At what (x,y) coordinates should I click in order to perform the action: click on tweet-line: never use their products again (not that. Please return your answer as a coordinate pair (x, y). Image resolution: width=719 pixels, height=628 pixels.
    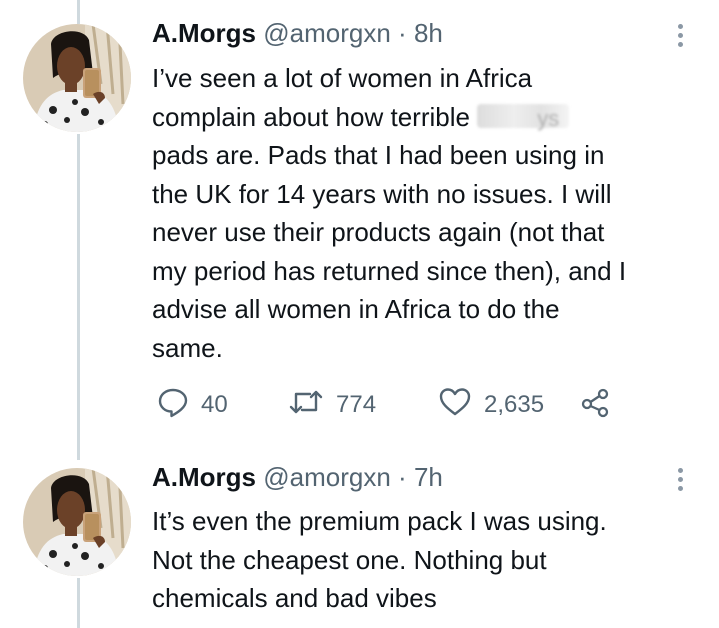
    Looking at the image, I should click on (378, 232).